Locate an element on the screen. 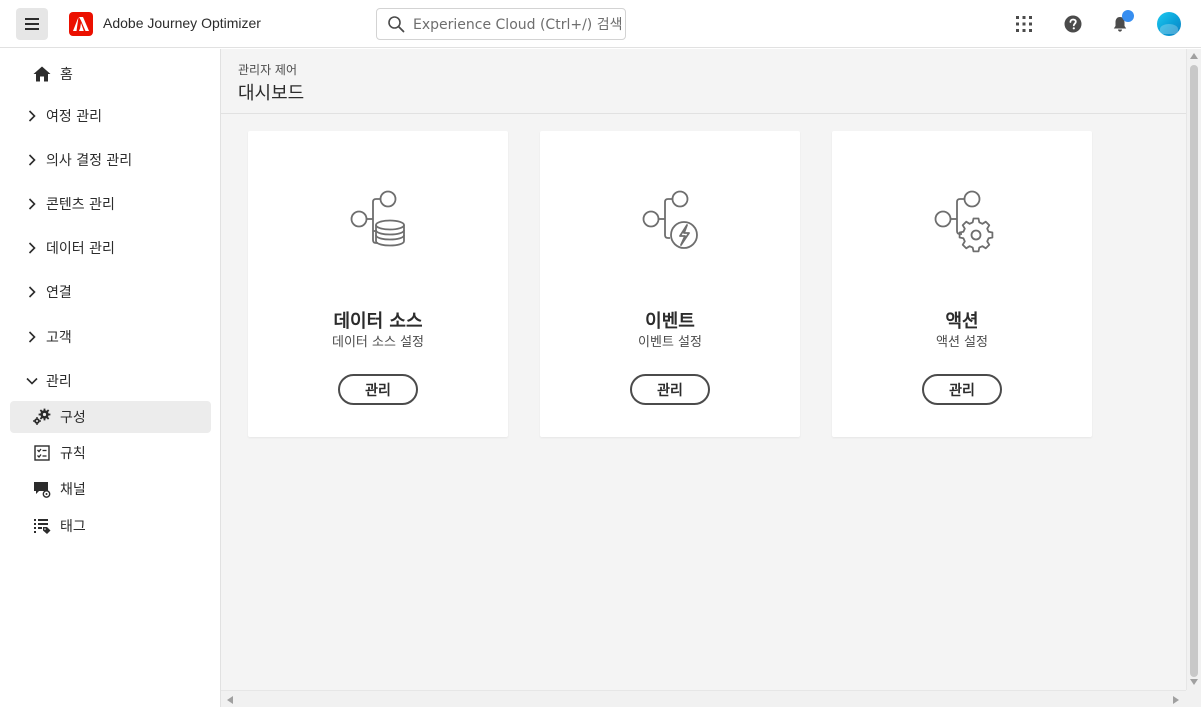  scroll-left-icon is located at coordinates (230, 700).